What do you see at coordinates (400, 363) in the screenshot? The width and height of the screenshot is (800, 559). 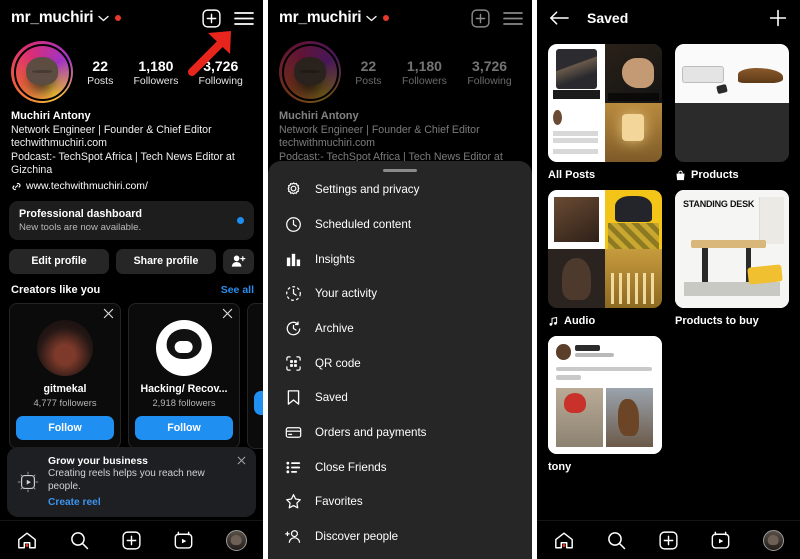 I see `menu-item-qr-code: QR code` at bounding box center [400, 363].